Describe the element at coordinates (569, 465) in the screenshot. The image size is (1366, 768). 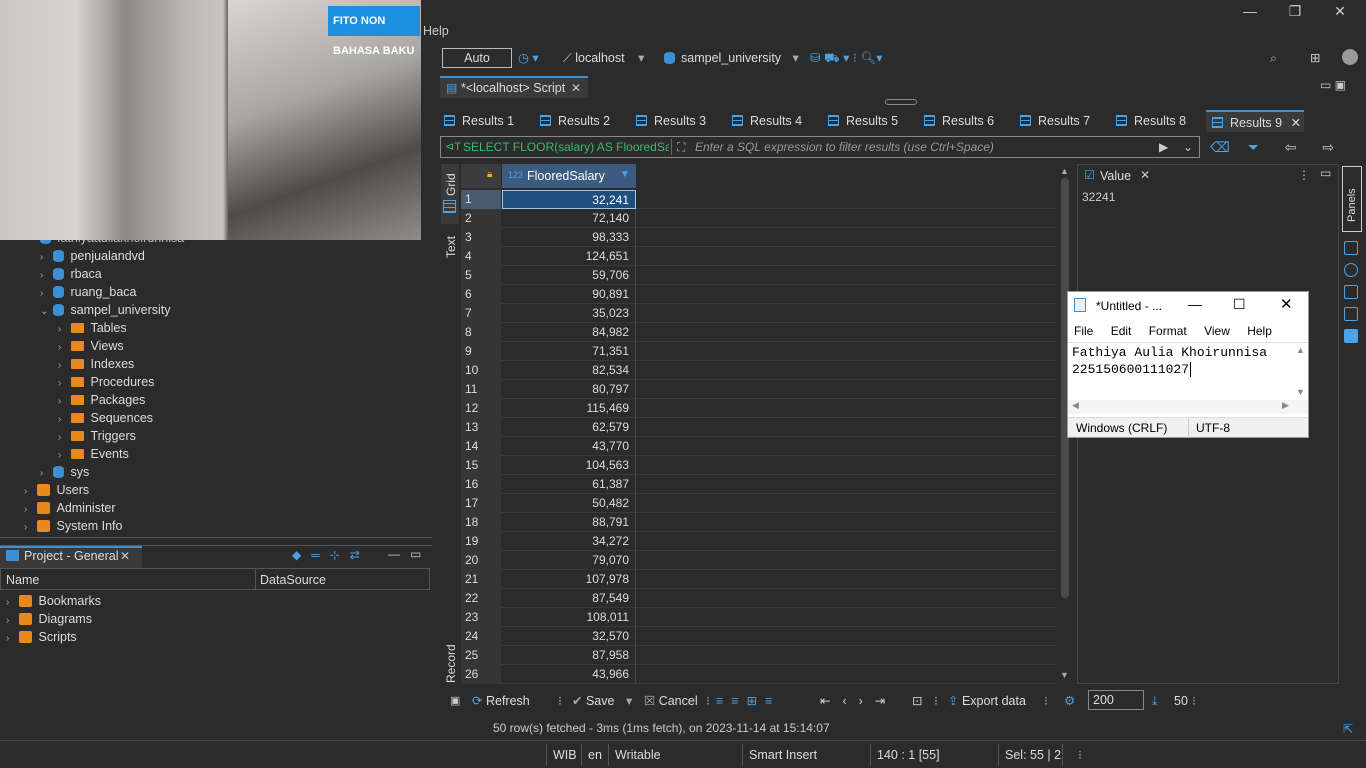
I see `cell-flooredsalary: 104,563` at that location.